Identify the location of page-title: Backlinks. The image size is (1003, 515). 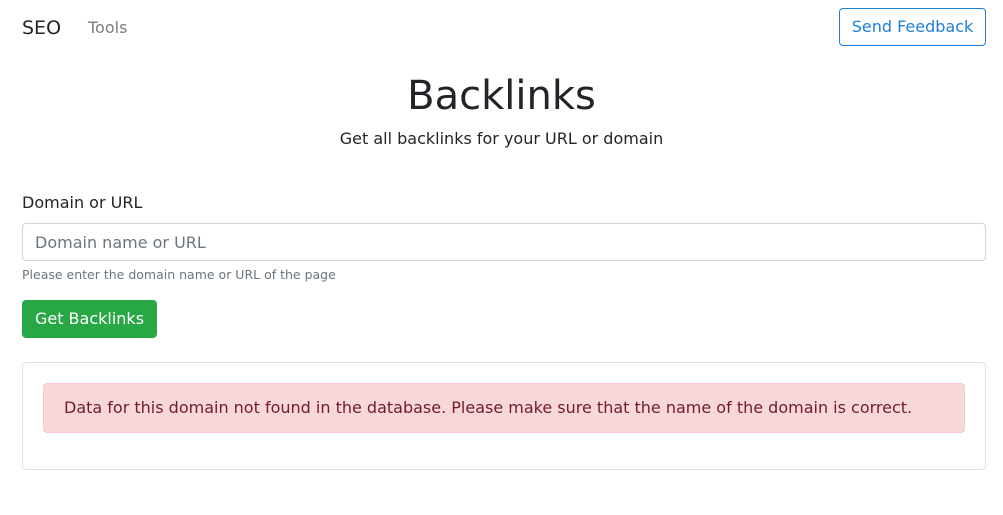
(501, 96).